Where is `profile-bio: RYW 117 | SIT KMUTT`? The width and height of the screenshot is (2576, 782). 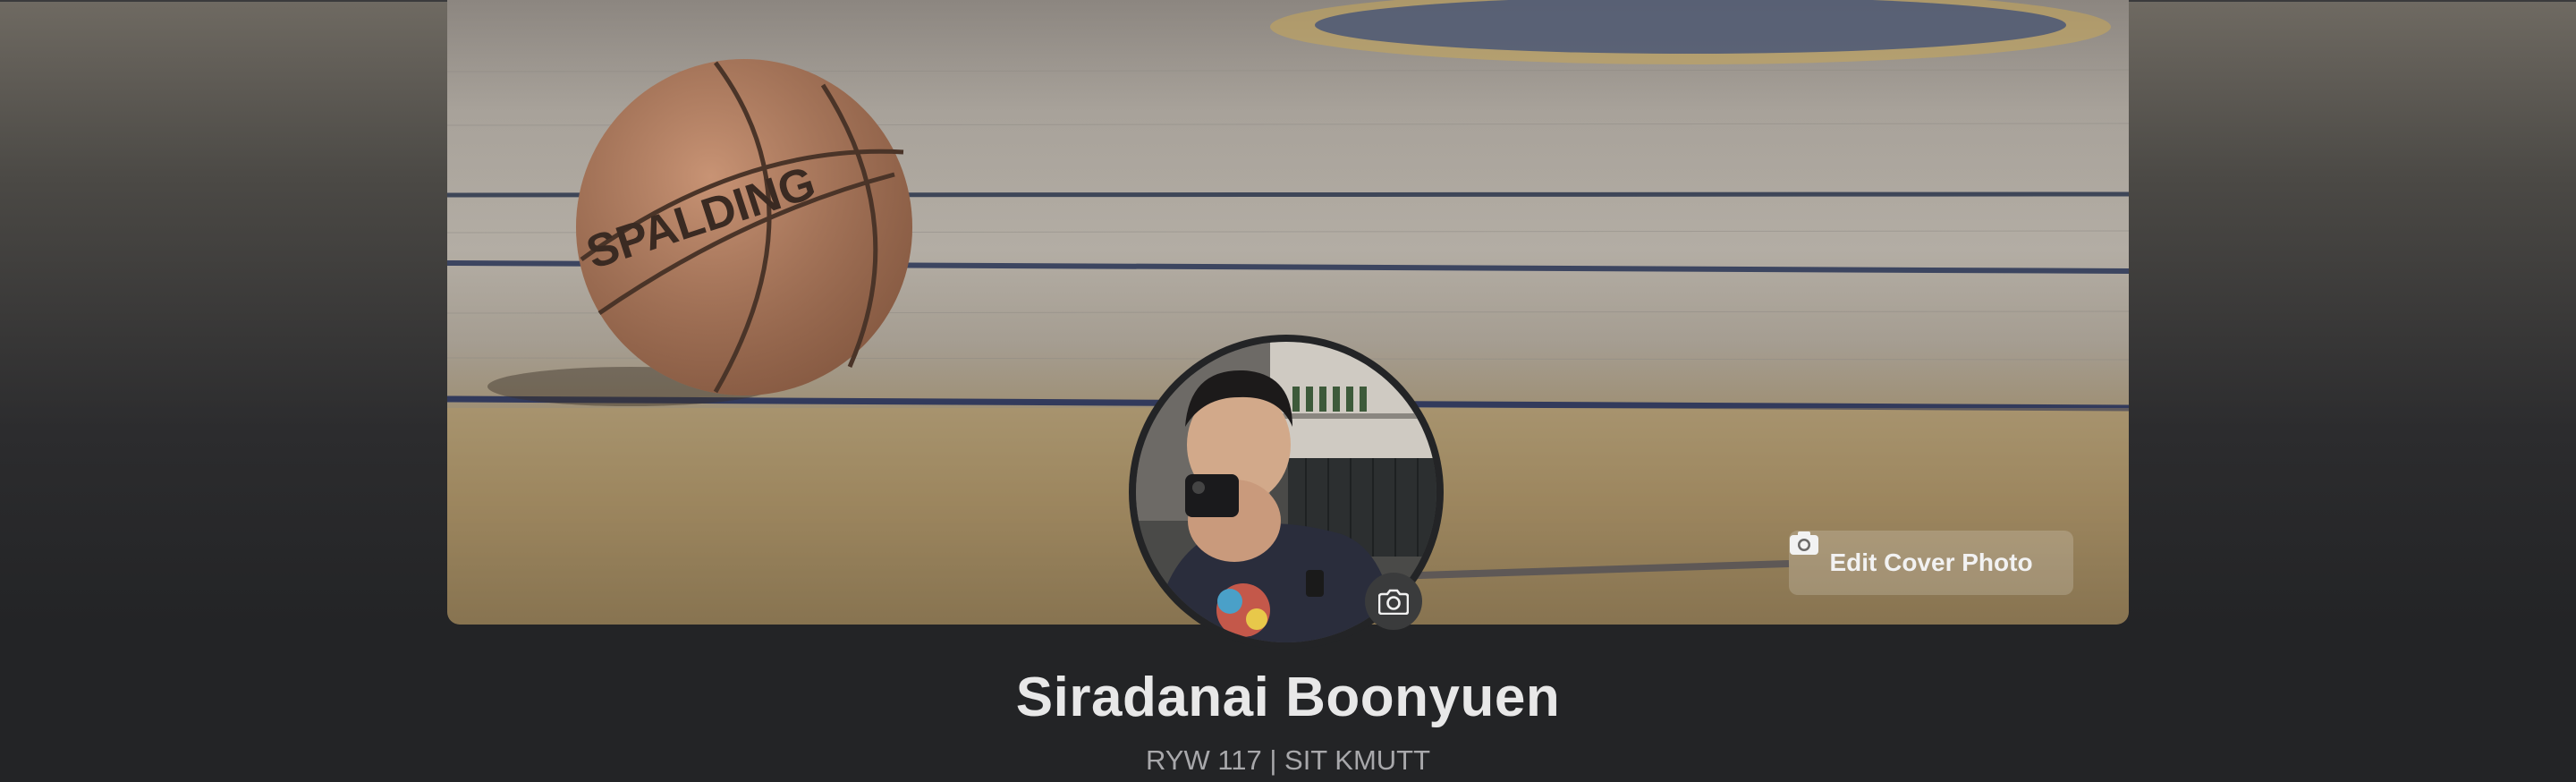
profile-bio: RYW 117 | SIT KMUTT is located at coordinates (1288, 760).